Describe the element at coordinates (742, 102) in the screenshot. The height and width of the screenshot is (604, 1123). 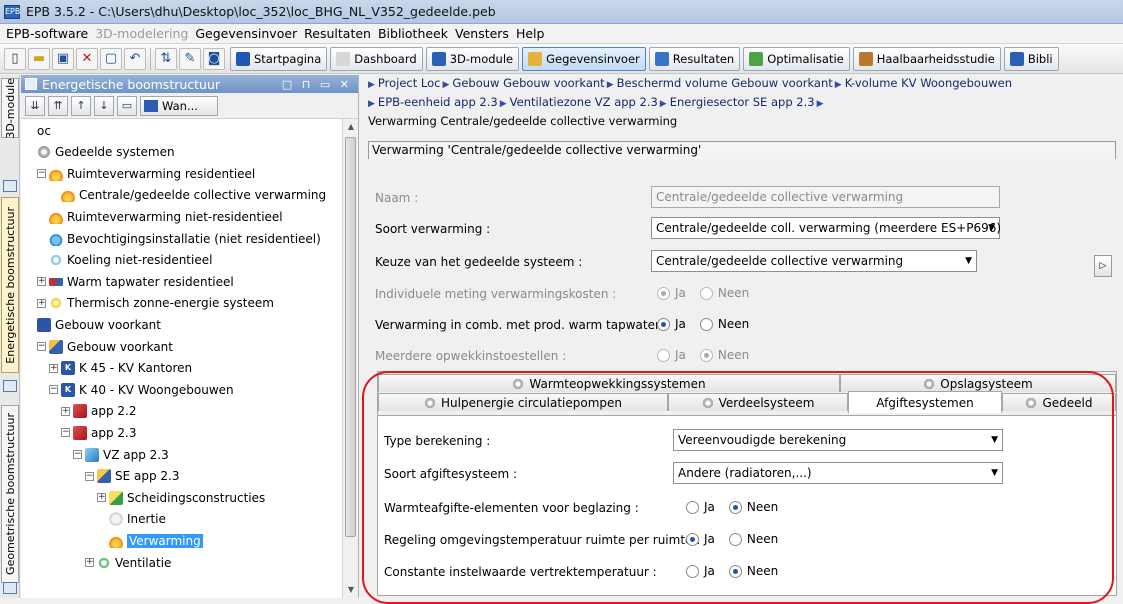
I see `breadcrumb-link: Energiesector SE app 2.3` at that location.